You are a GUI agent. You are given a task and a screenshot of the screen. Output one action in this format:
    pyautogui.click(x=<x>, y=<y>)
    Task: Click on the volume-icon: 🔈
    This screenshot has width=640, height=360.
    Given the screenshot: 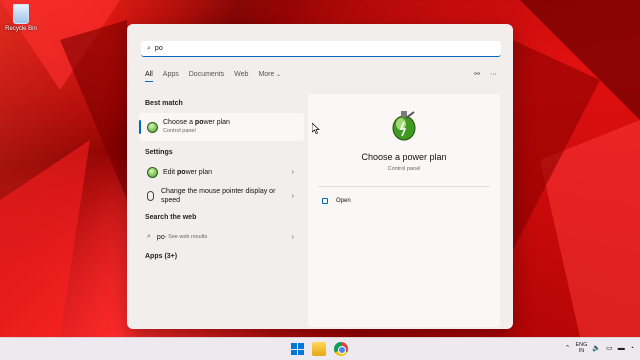 What is the action you would take?
    pyautogui.click(x=596, y=348)
    